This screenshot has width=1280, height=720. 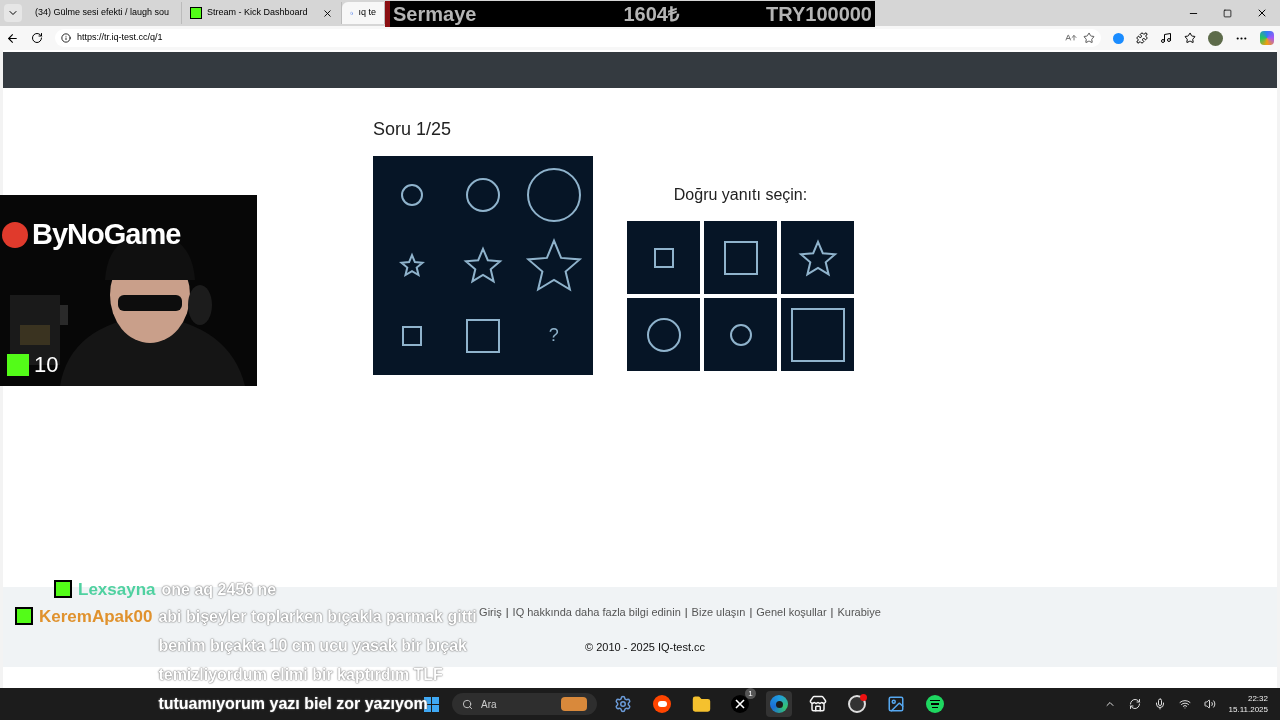 I want to click on footer-link: Genel koşullar, so click(x=791, y=612).